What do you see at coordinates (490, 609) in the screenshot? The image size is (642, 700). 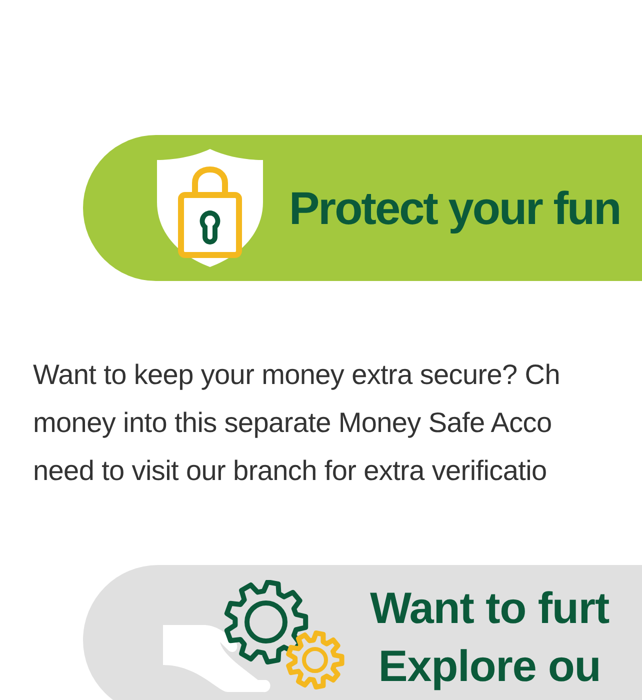 I see `banner-title: Want to furt` at bounding box center [490, 609].